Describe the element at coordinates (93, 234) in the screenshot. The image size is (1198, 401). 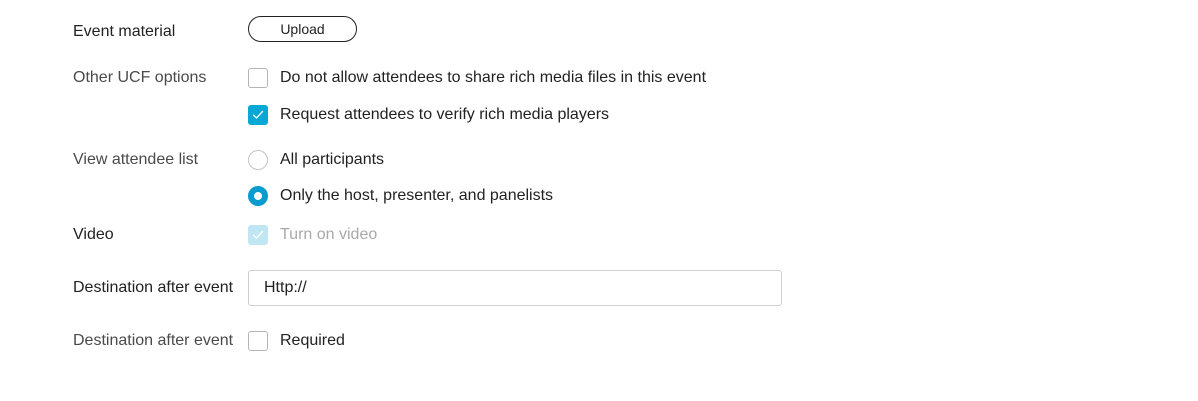
I see `video-label: Video` at that location.